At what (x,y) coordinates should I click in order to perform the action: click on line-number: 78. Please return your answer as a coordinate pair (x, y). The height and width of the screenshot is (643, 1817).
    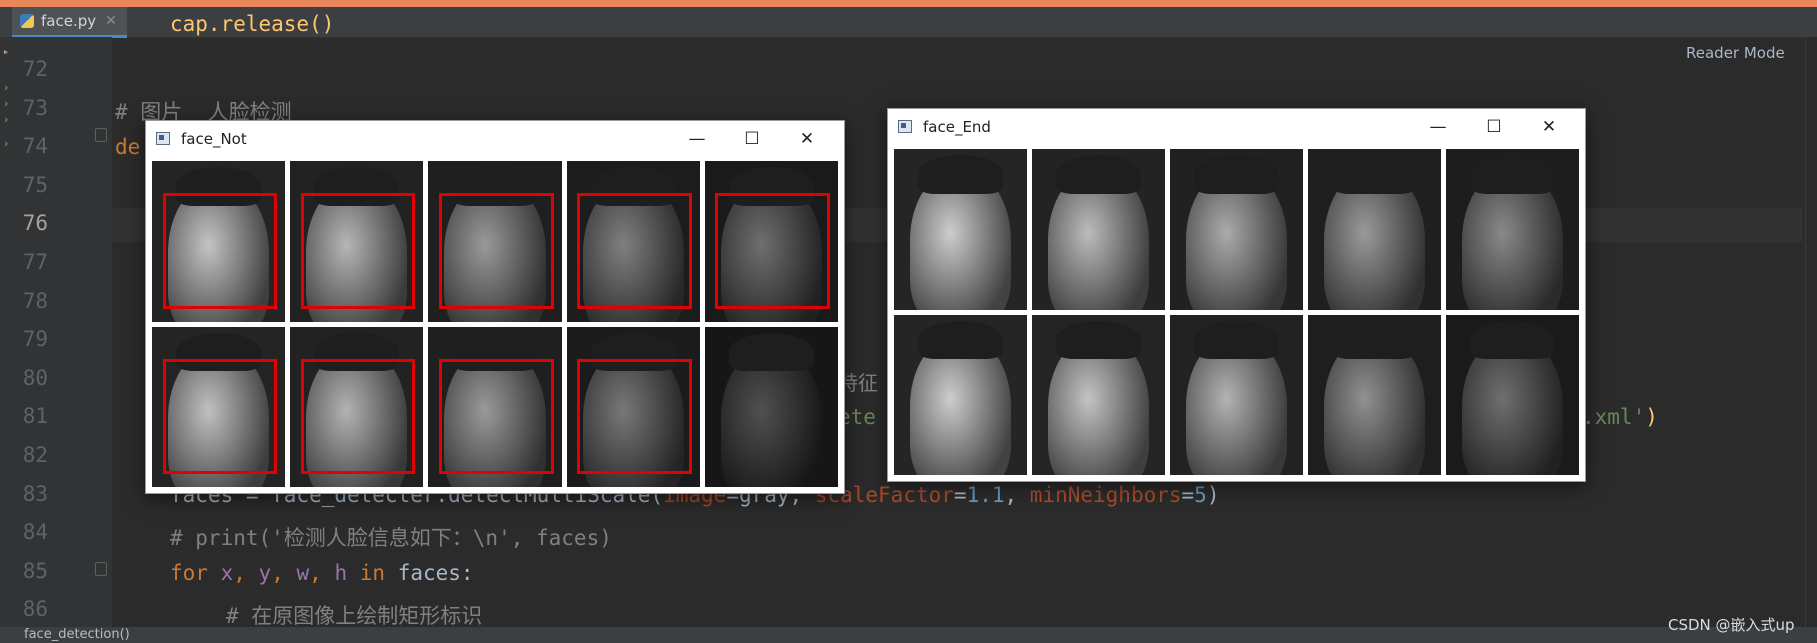
    Looking at the image, I should click on (35, 300).